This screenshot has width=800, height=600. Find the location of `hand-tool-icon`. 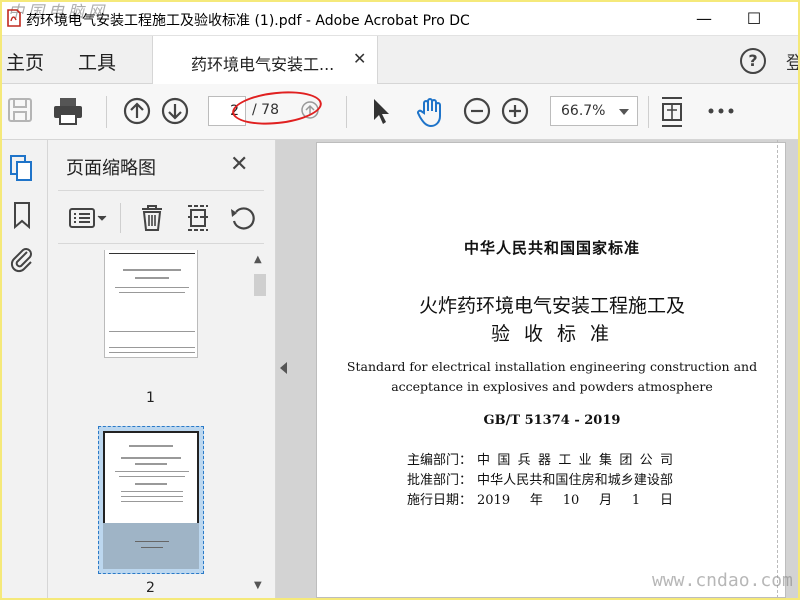

hand-tool-icon is located at coordinates (429, 112).